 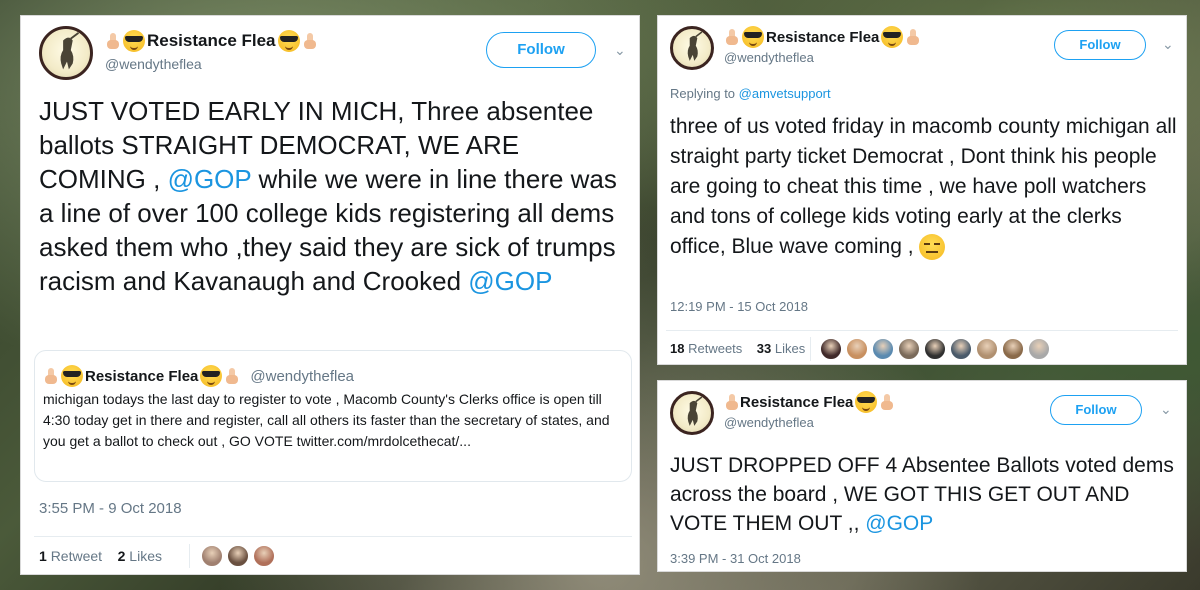 I want to click on neutral-face-icon, so click(x=932, y=247).